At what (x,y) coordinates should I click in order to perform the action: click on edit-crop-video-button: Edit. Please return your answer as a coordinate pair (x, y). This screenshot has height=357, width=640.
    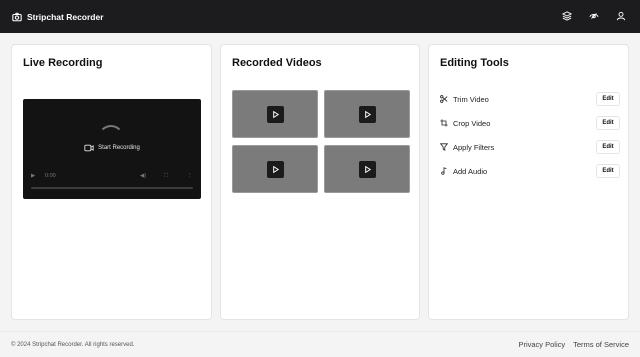
    Looking at the image, I should click on (608, 123).